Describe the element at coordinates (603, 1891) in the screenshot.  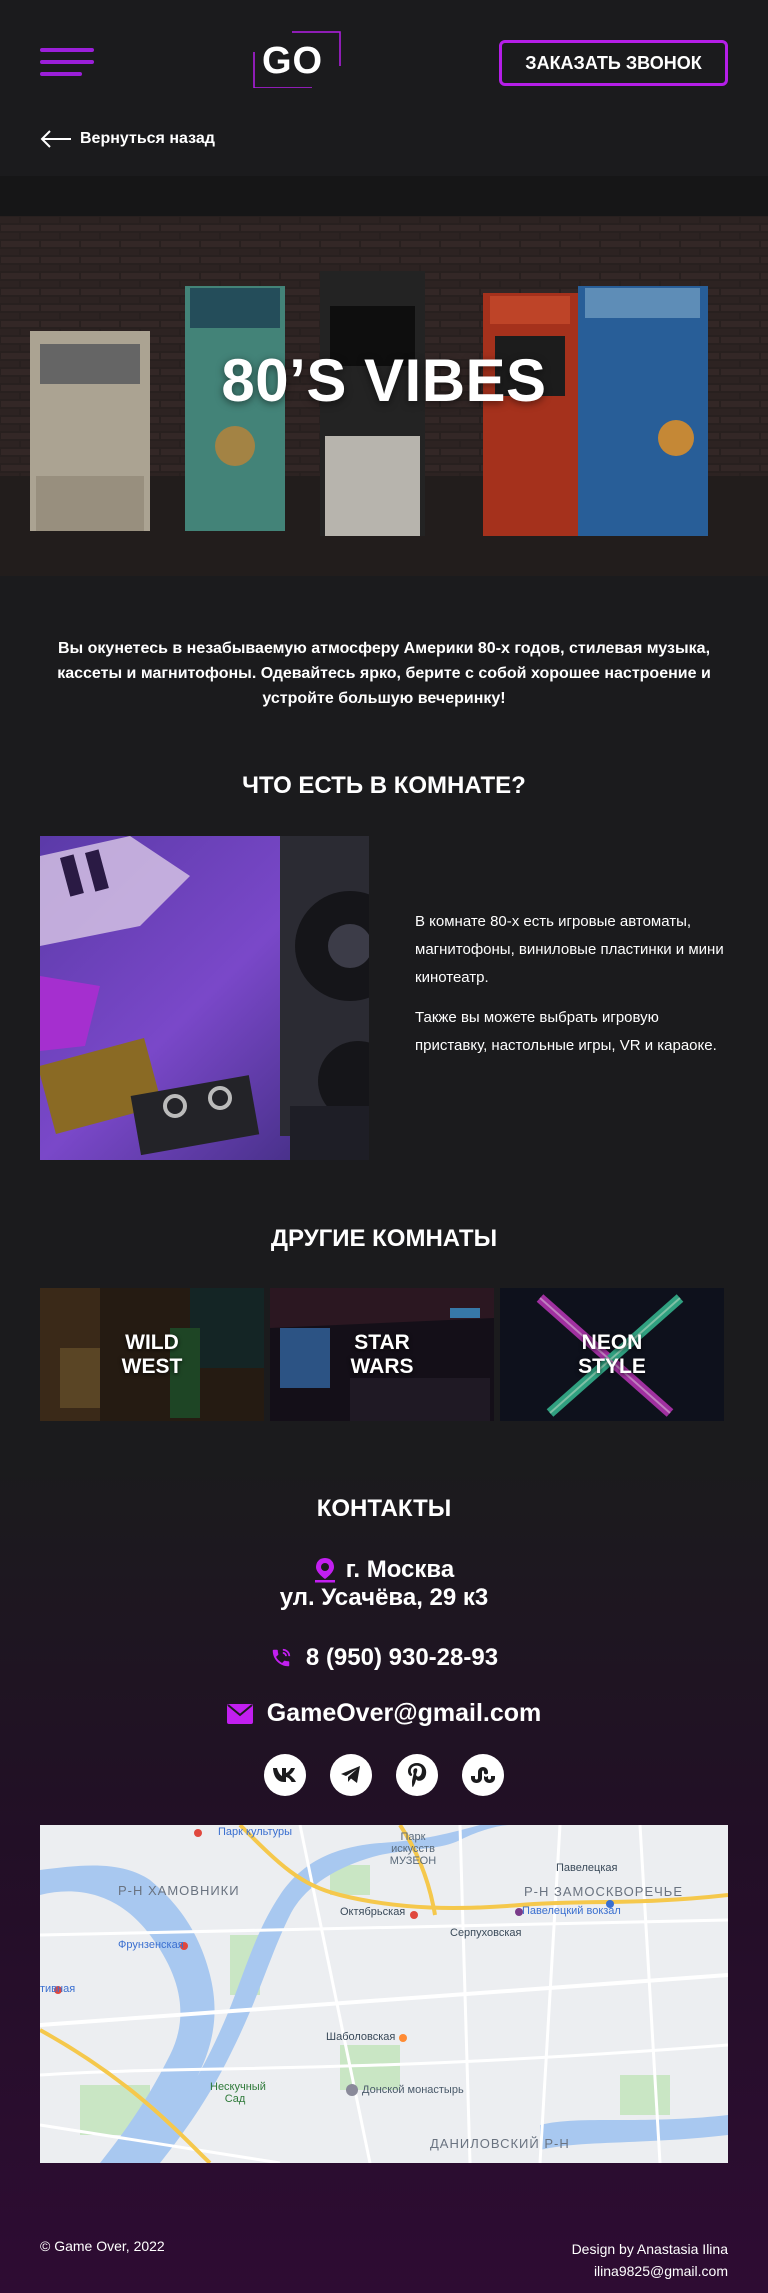
I see `map-label: Р-Н ЗАМОСКВОРЕЧЬЕ` at that location.